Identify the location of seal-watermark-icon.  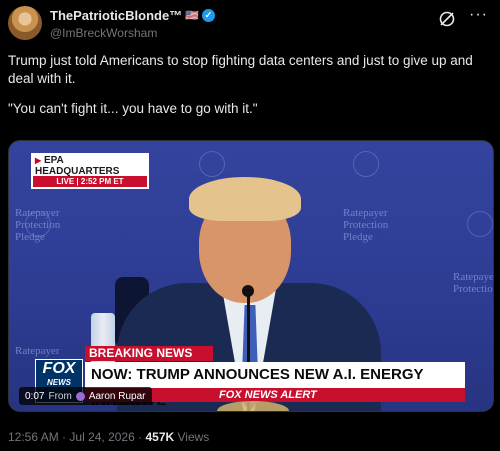
(480, 224).